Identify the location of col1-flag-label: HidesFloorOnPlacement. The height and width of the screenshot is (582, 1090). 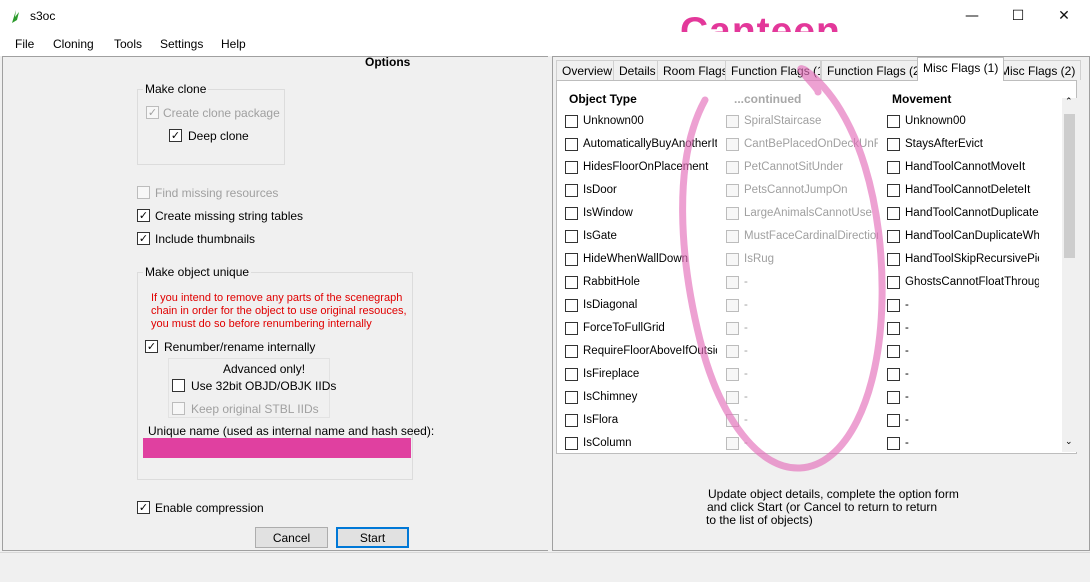
(646, 167).